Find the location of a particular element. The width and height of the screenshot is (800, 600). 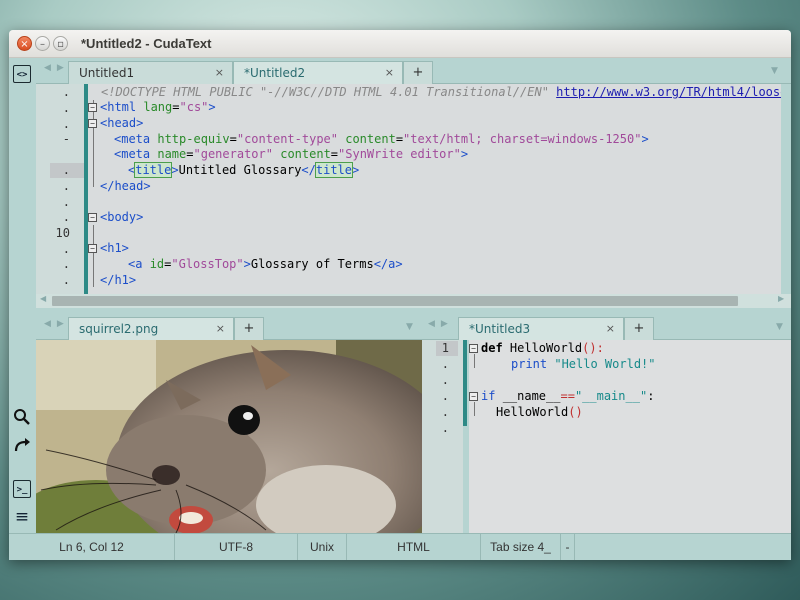

status-lexer: HTML is located at coordinates (414, 547).